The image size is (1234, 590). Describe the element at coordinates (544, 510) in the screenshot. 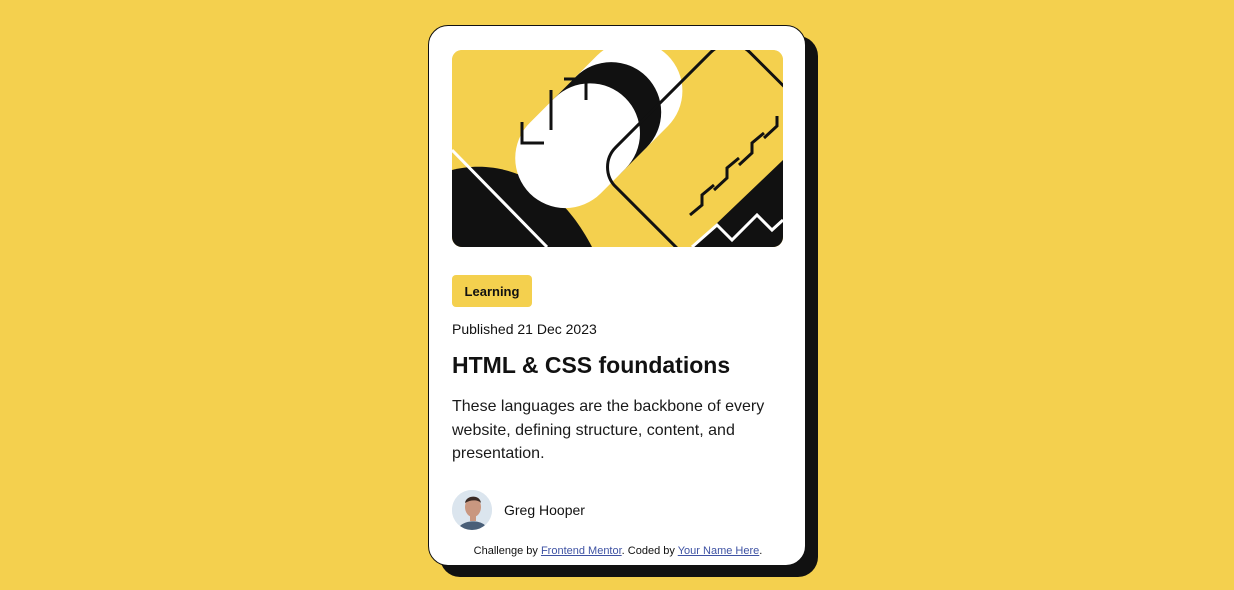

I see `author-name: Greg Hooper` at that location.